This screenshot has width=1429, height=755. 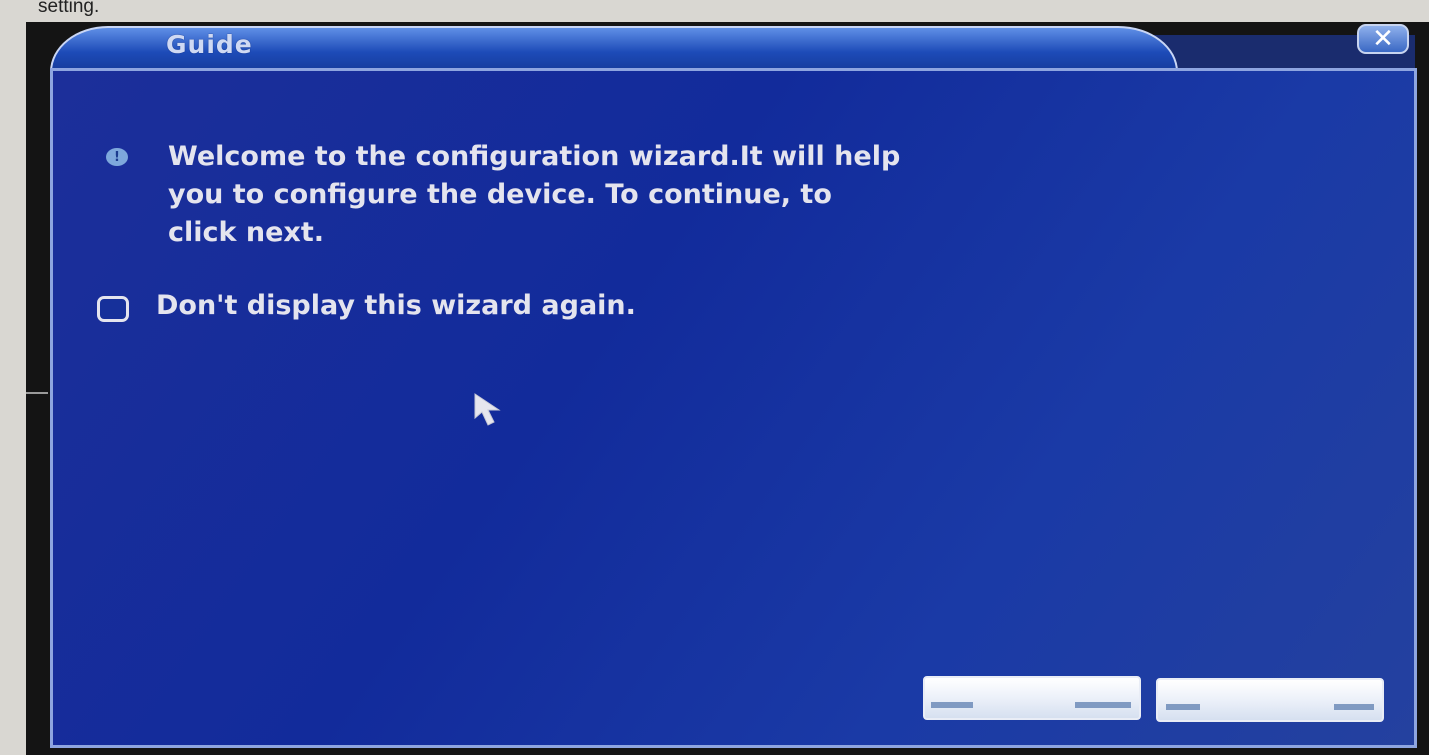 What do you see at coordinates (209, 44) in the screenshot?
I see `window-title: Guide` at bounding box center [209, 44].